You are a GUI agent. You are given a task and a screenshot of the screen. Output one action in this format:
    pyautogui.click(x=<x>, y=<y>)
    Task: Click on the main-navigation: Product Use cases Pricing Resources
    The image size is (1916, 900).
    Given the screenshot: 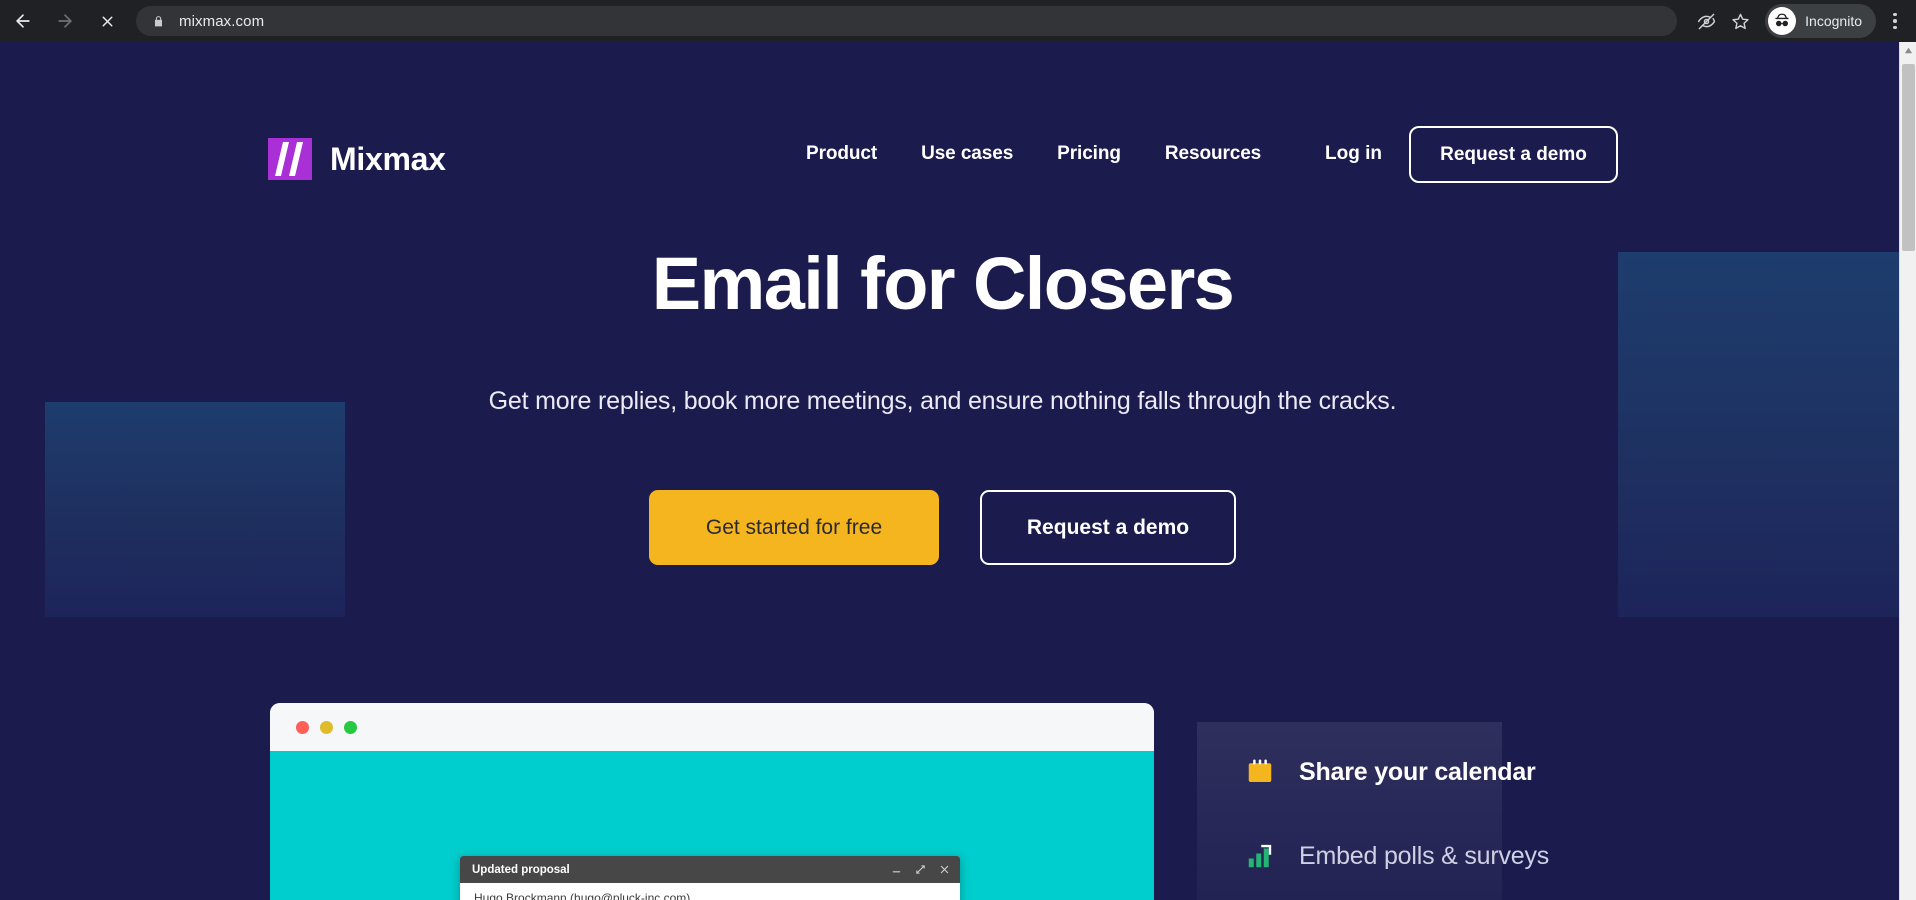 What is the action you would take?
    pyautogui.click(x=1033, y=154)
    